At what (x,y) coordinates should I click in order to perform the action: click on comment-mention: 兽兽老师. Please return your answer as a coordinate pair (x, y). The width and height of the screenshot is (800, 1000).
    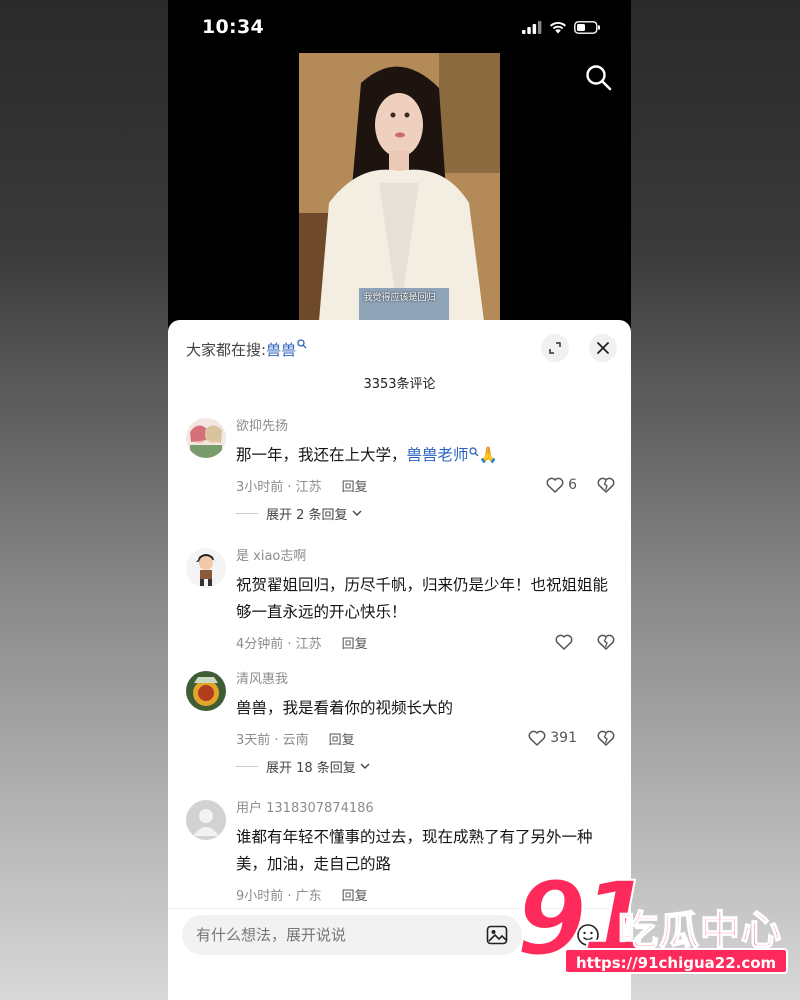
    Looking at the image, I should click on (438, 455).